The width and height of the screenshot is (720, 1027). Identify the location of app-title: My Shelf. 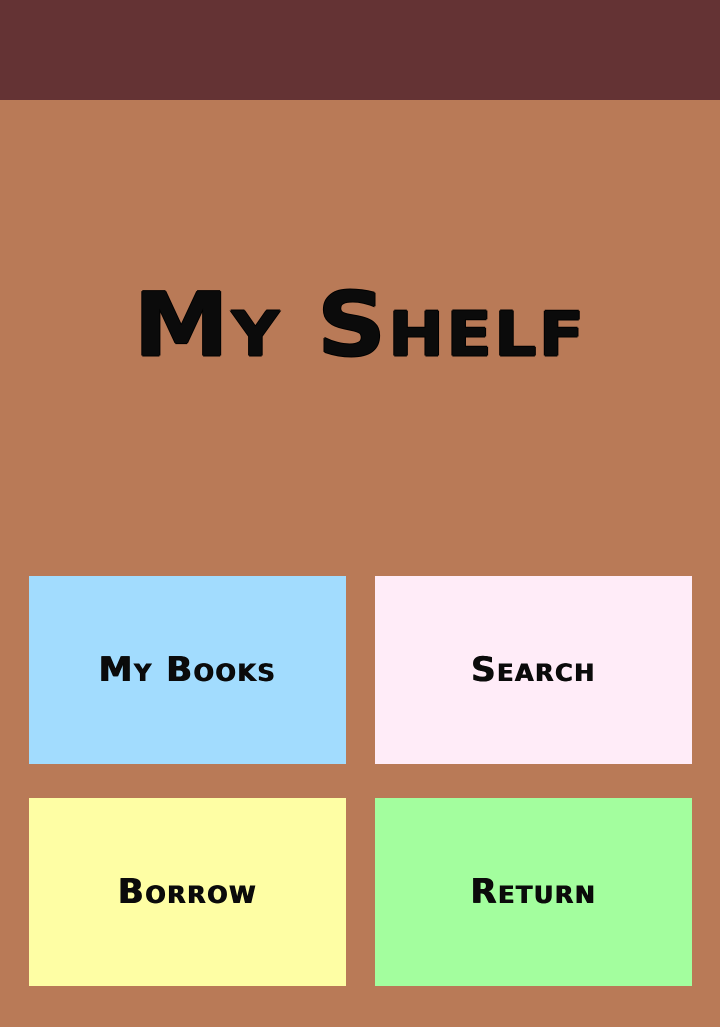
(360, 325).